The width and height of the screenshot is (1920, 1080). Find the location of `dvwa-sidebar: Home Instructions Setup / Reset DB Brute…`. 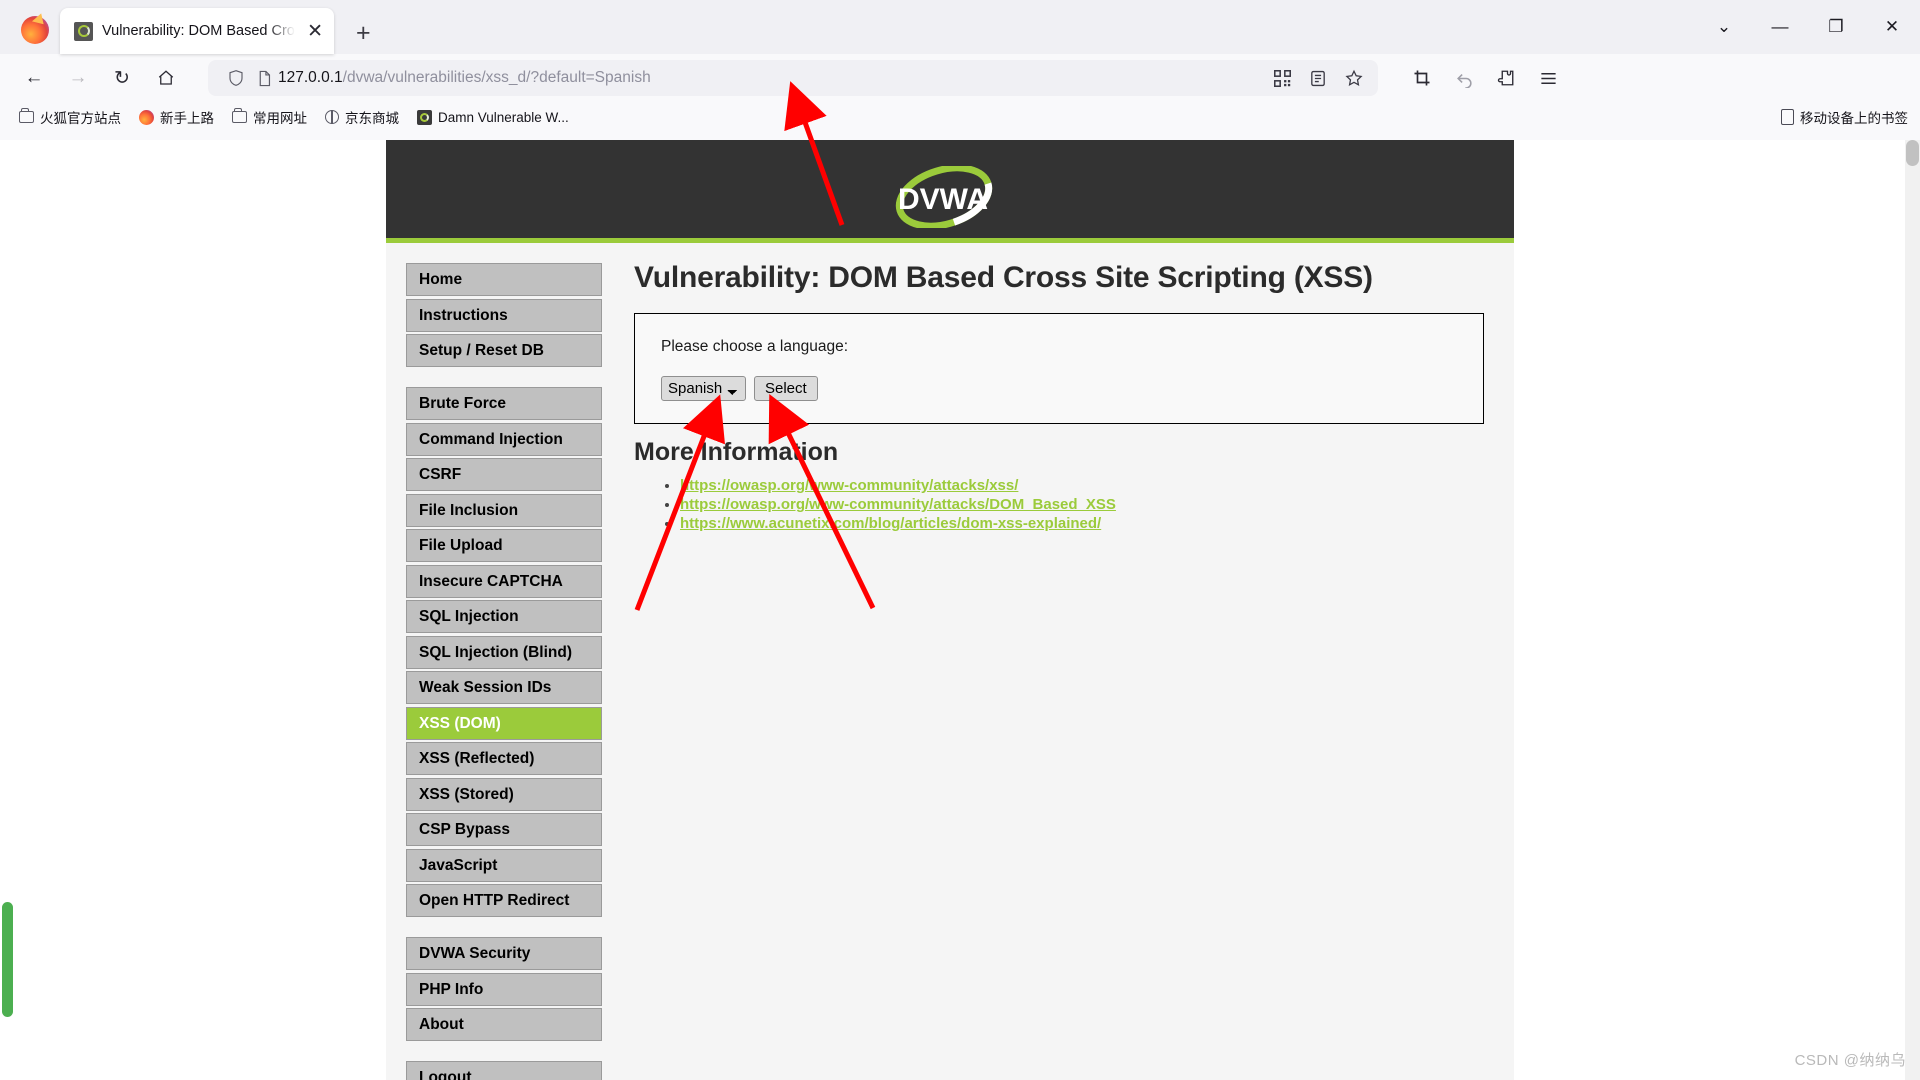

dvwa-sidebar: Home Instructions Setup / Reset DB Brute… is located at coordinates (501, 661).